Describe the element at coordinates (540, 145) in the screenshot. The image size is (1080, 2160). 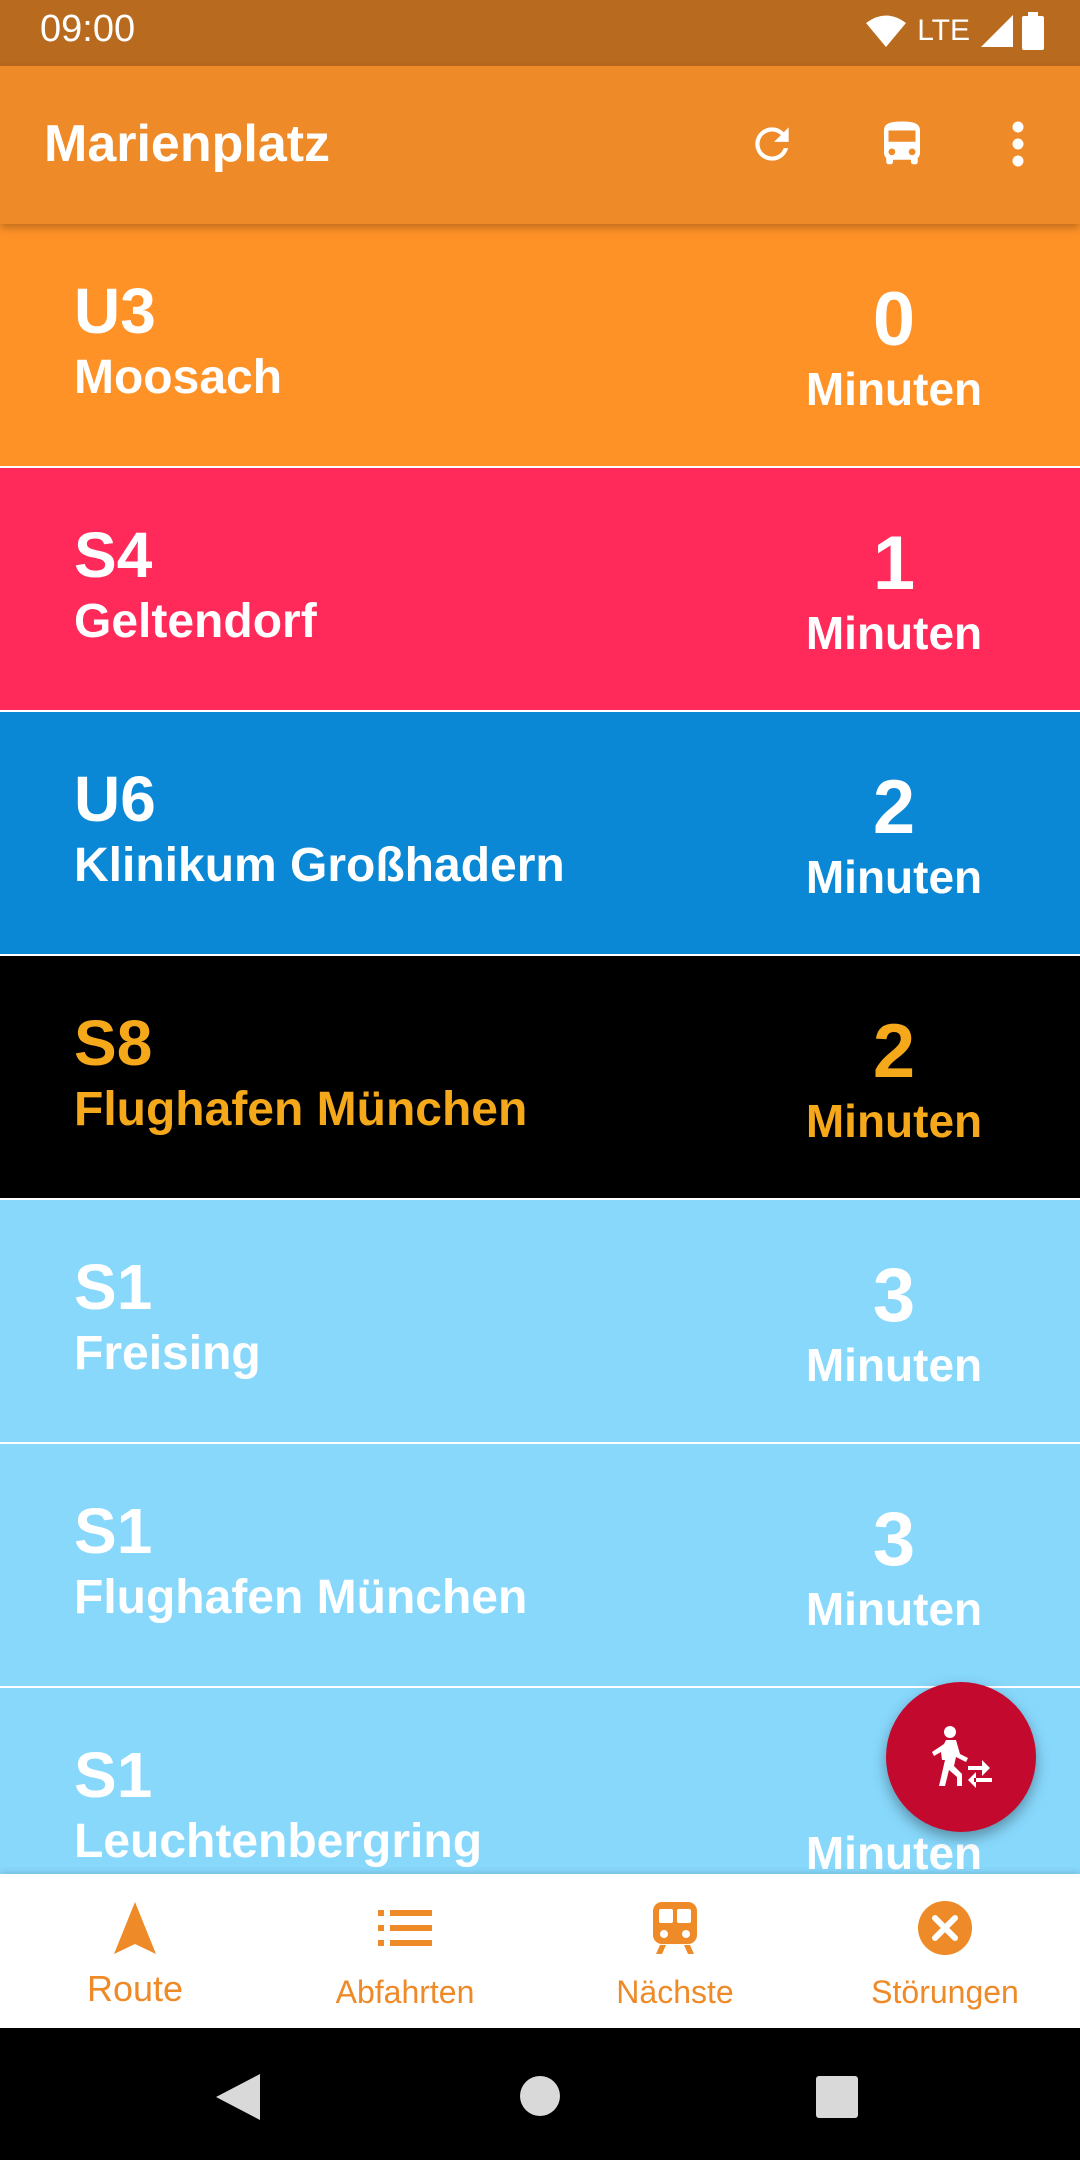
I see `app-bar: Marienplatz` at that location.